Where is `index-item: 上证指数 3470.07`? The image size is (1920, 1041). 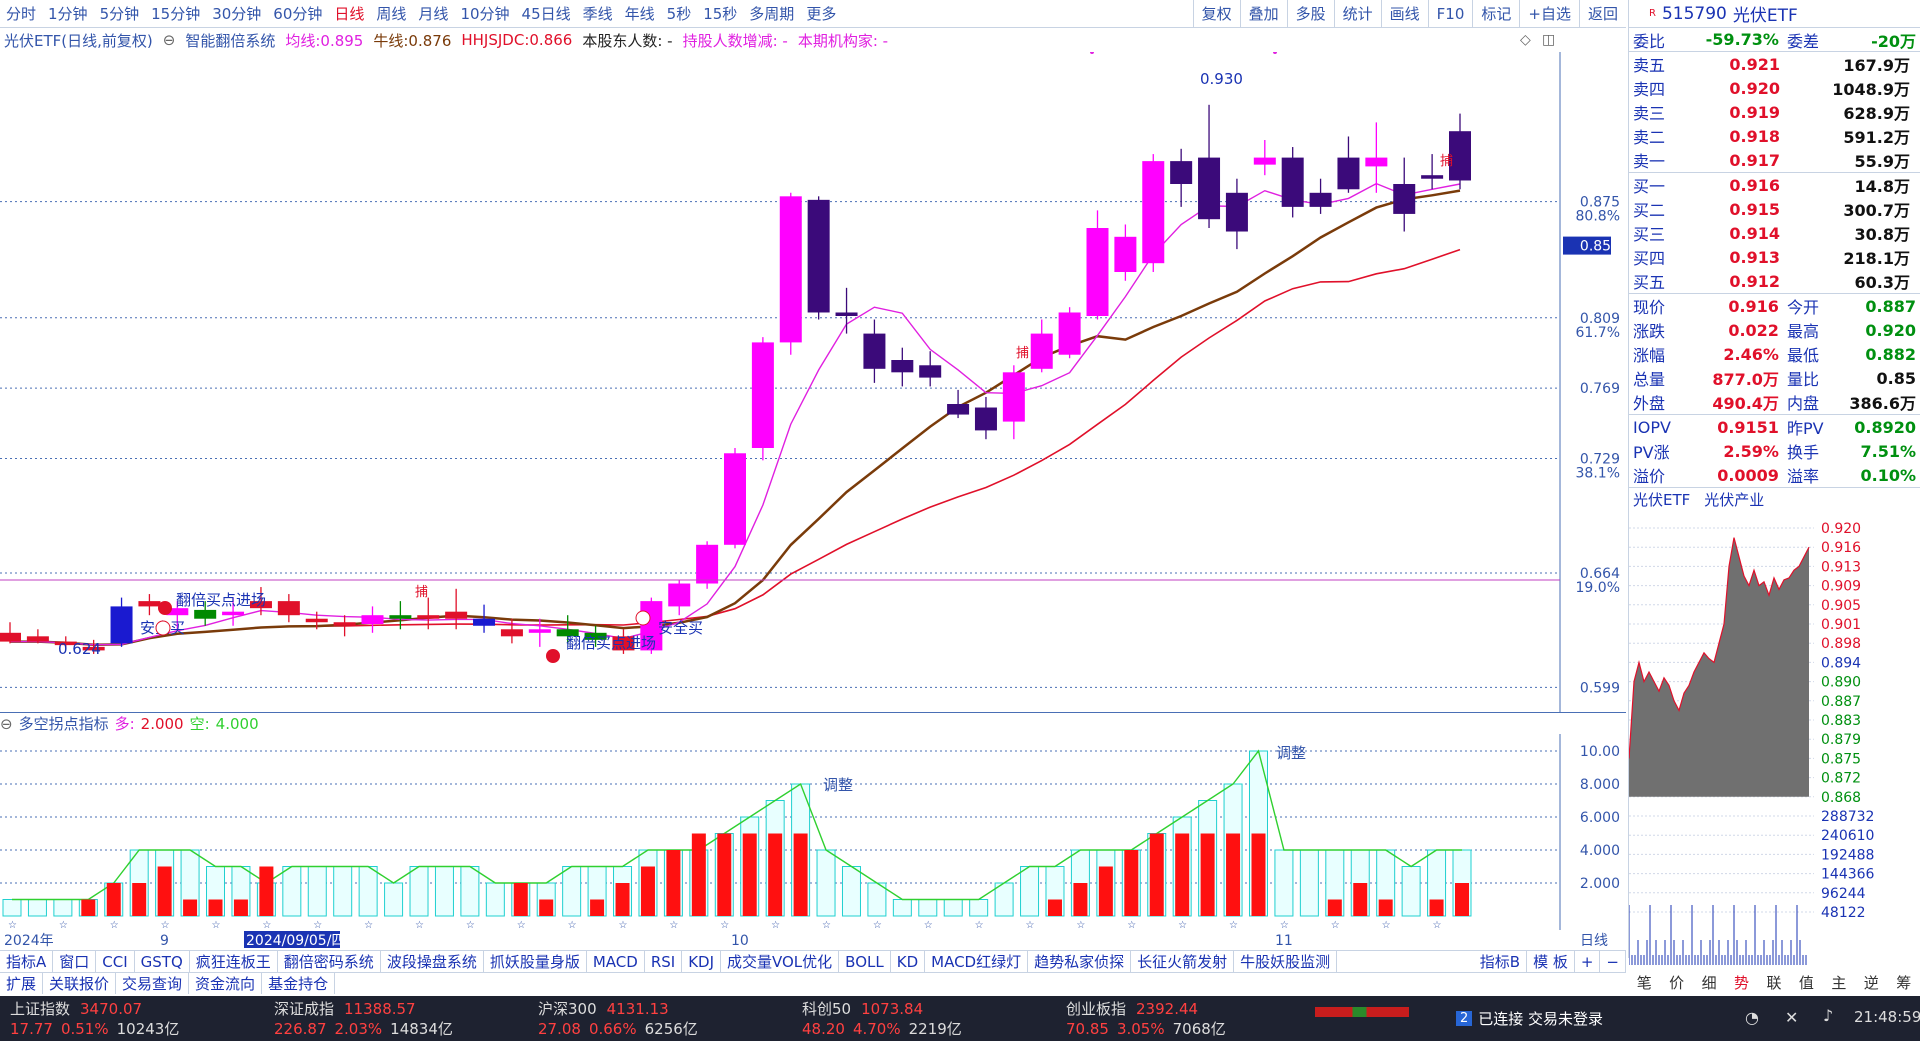 index-item: 上证指数 3470.07 is located at coordinates (135, 1008).